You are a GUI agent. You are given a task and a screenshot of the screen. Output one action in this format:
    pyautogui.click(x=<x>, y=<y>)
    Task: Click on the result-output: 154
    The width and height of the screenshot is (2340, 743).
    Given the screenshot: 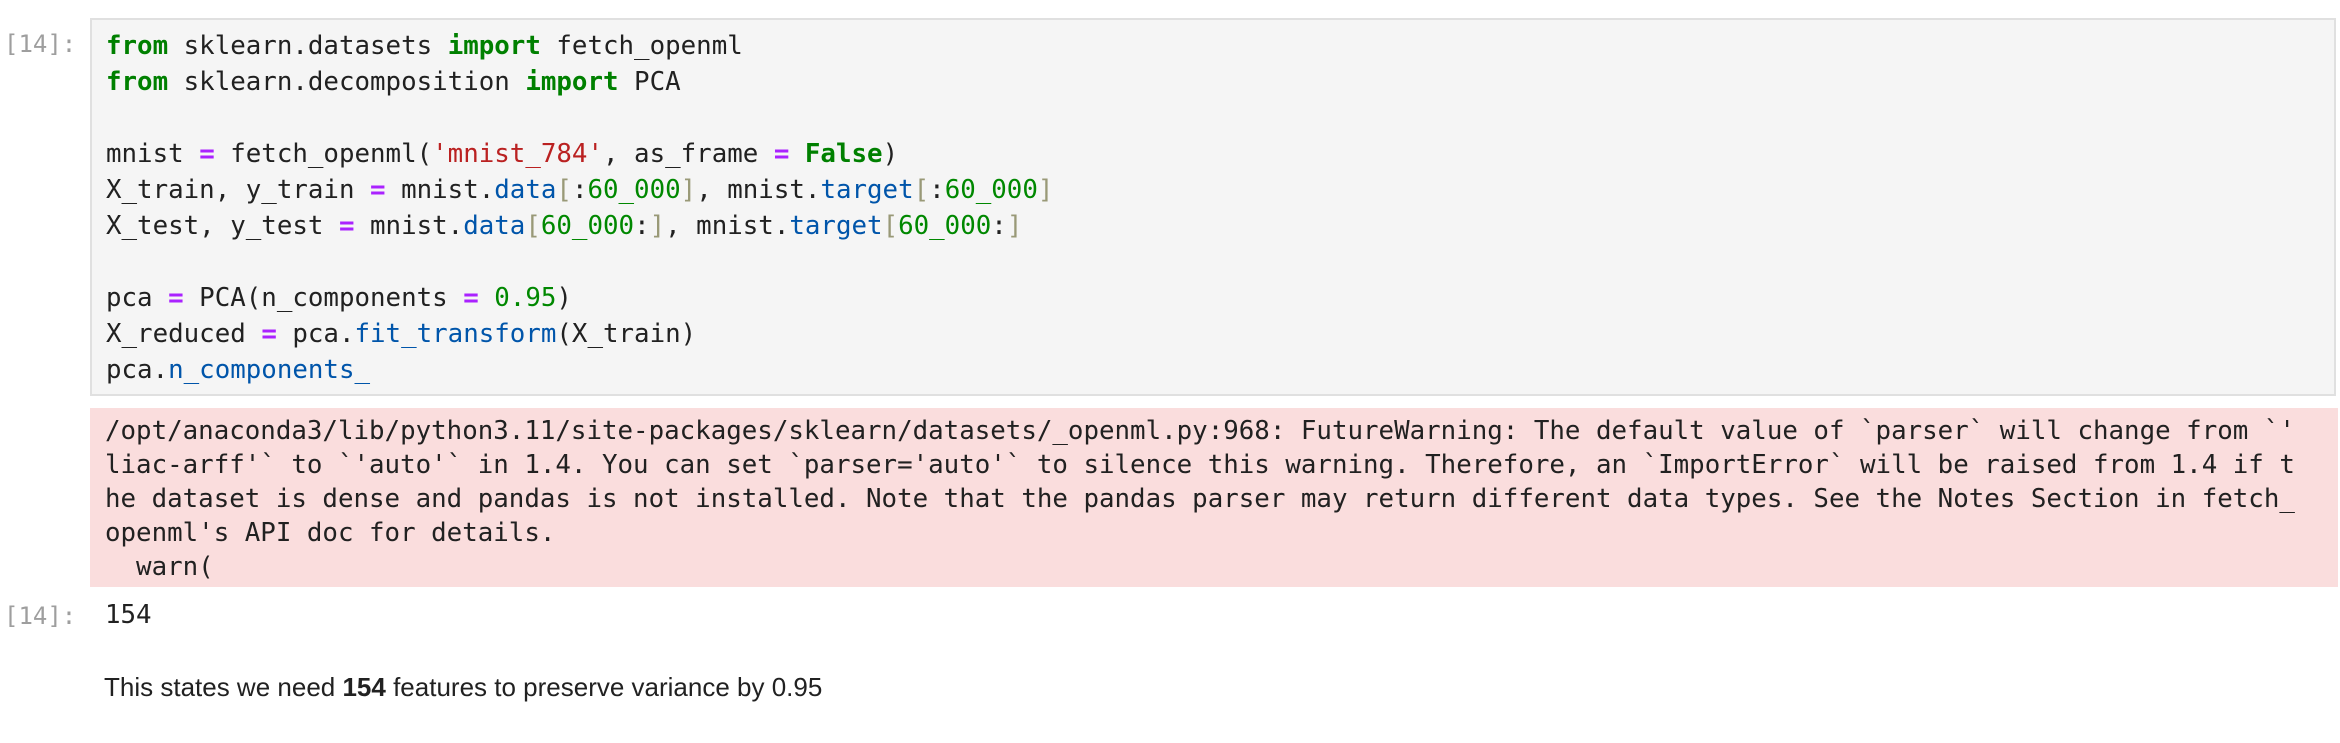 What is the action you would take?
    pyautogui.click(x=128, y=615)
    